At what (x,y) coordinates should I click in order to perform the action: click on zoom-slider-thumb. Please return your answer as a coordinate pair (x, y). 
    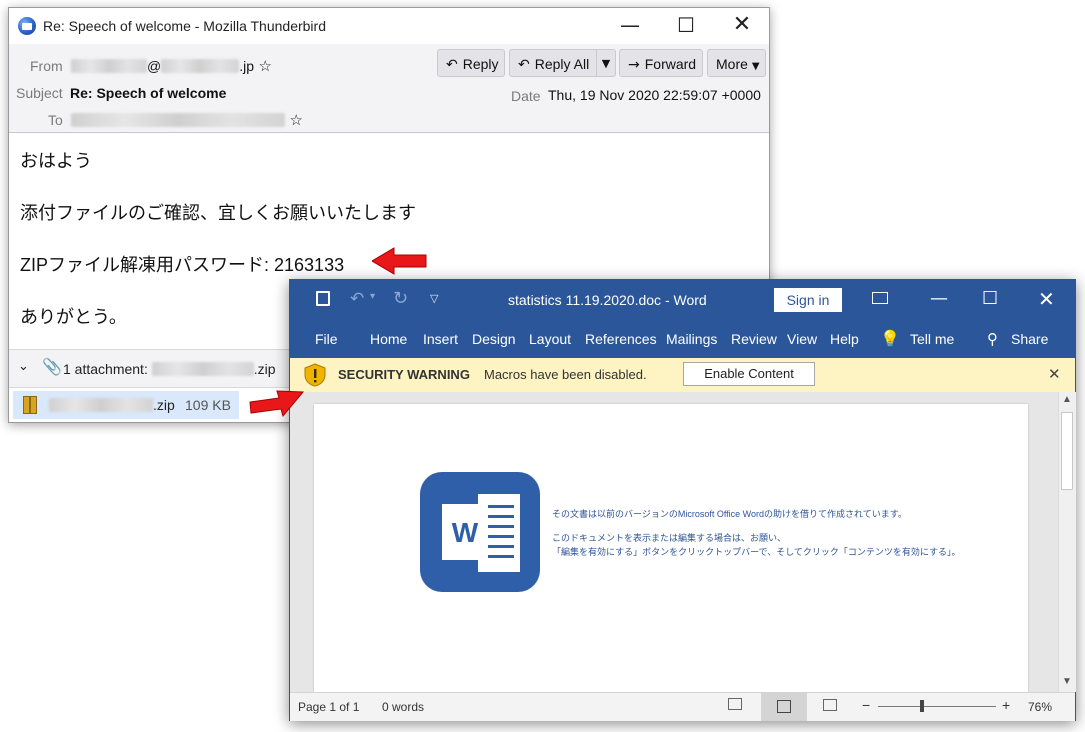
    Looking at the image, I should click on (922, 706).